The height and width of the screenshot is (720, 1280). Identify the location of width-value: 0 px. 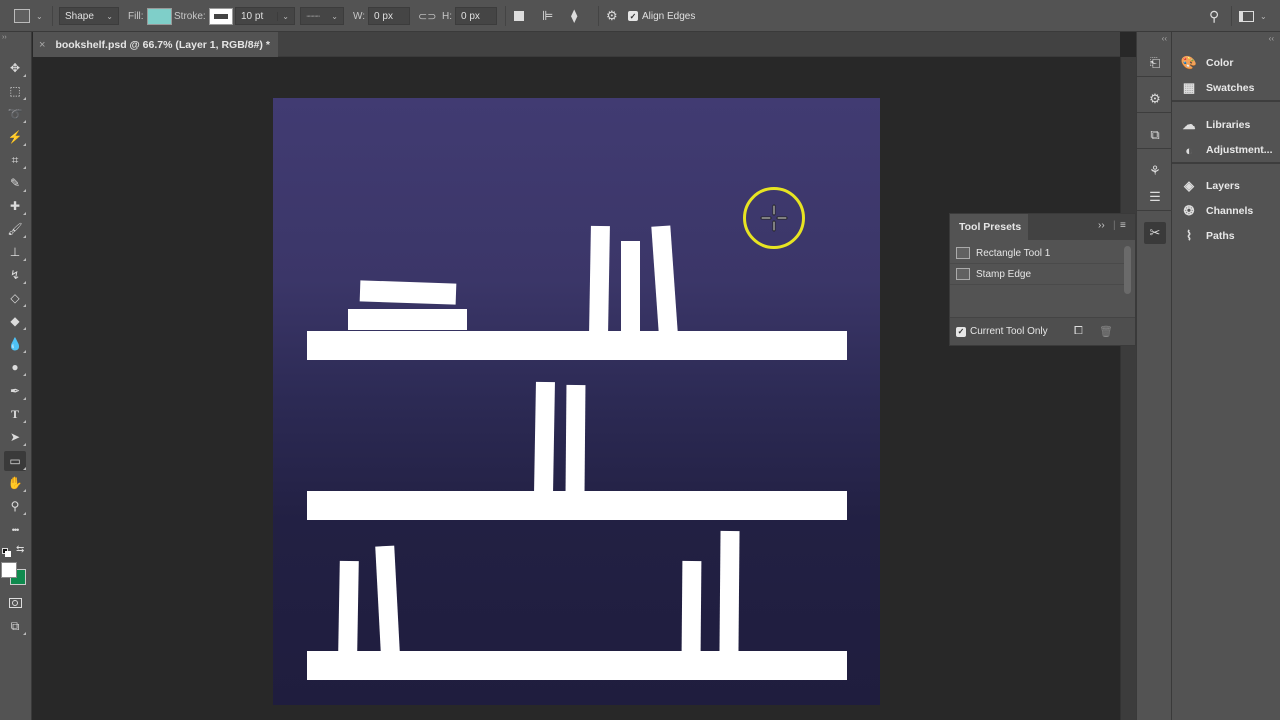
(383, 16).